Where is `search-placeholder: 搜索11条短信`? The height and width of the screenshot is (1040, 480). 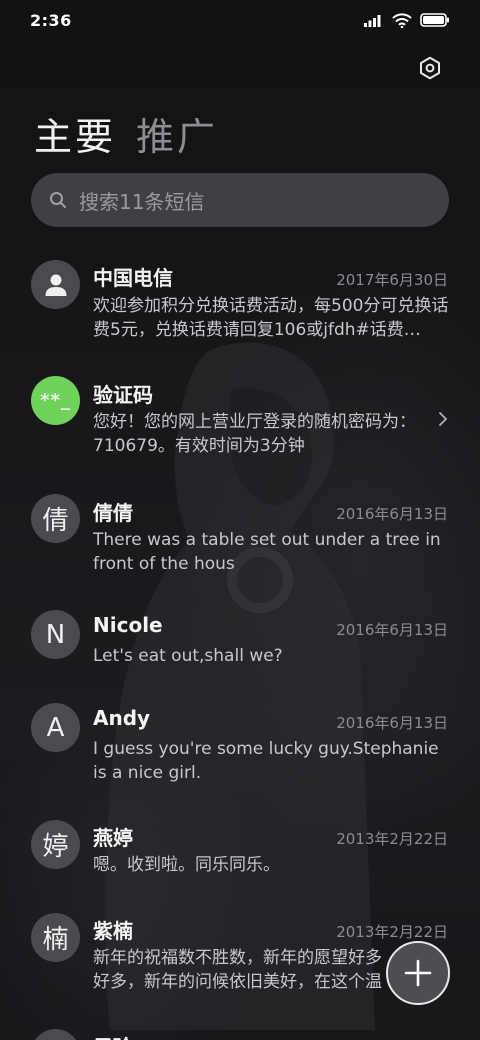
search-placeholder: 搜索11条短信 is located at coordinates (142, 201).